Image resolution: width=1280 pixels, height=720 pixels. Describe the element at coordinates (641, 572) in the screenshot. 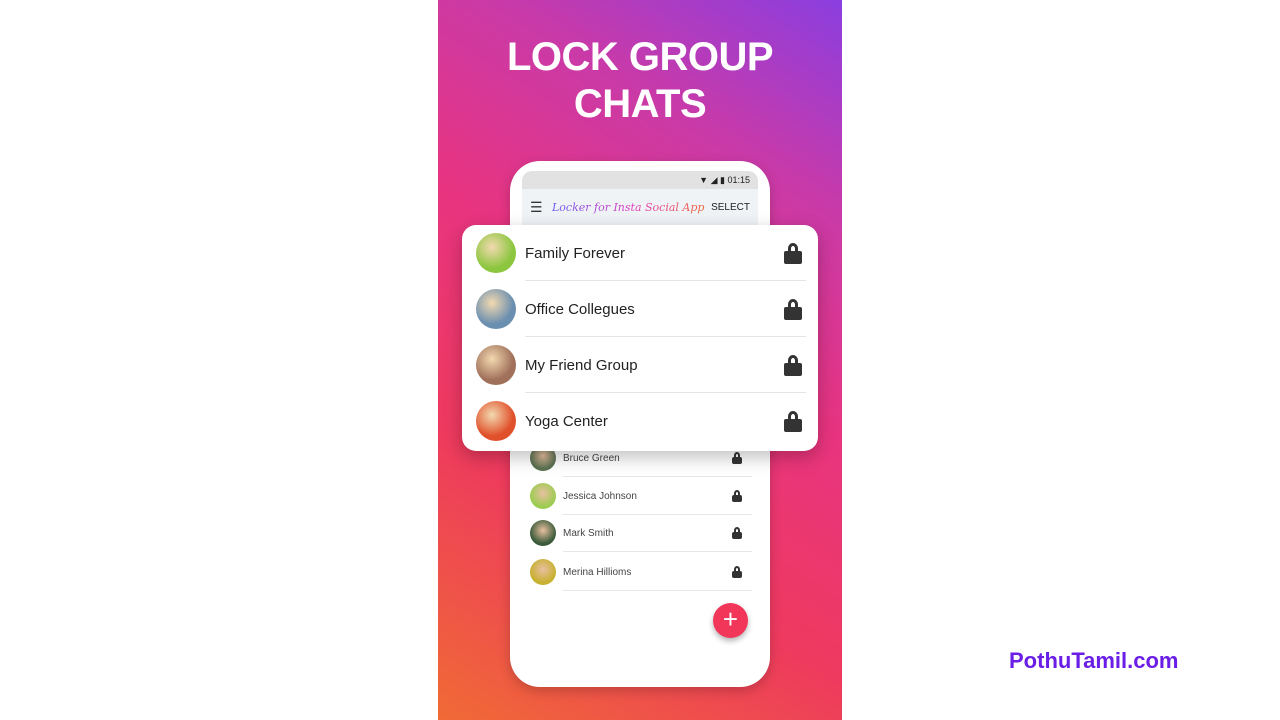

I see `contact-row: Merina Hillioms` at that location.